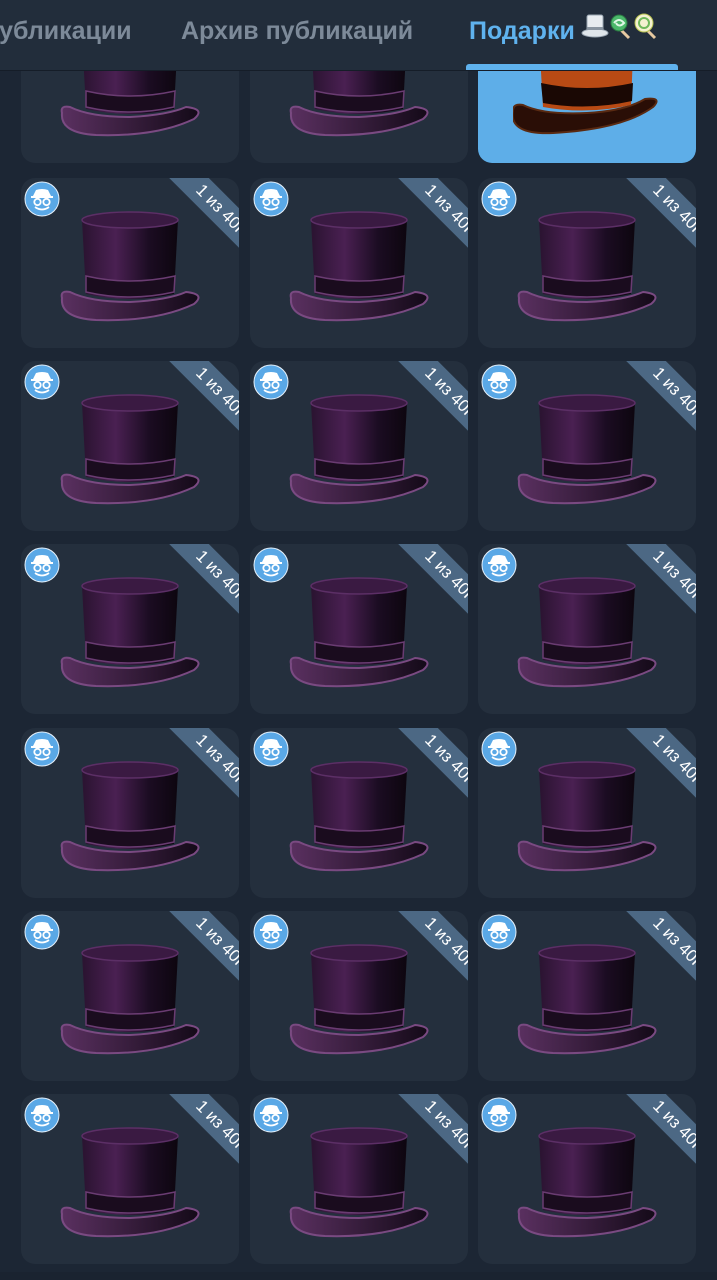  I want to click on profile-tabs: публикации Архив публикаций Подарки, so click(358, 35).